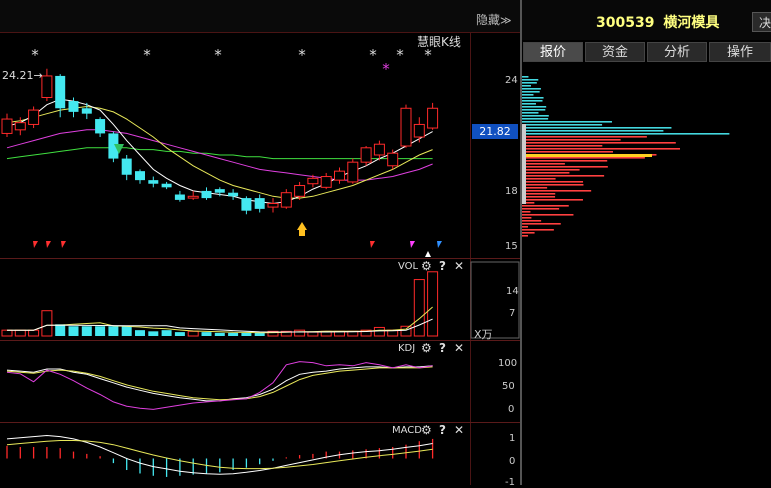 This screenshot has height=488, width=771. I want to click on up-arrow-icon, so click(302, 226).